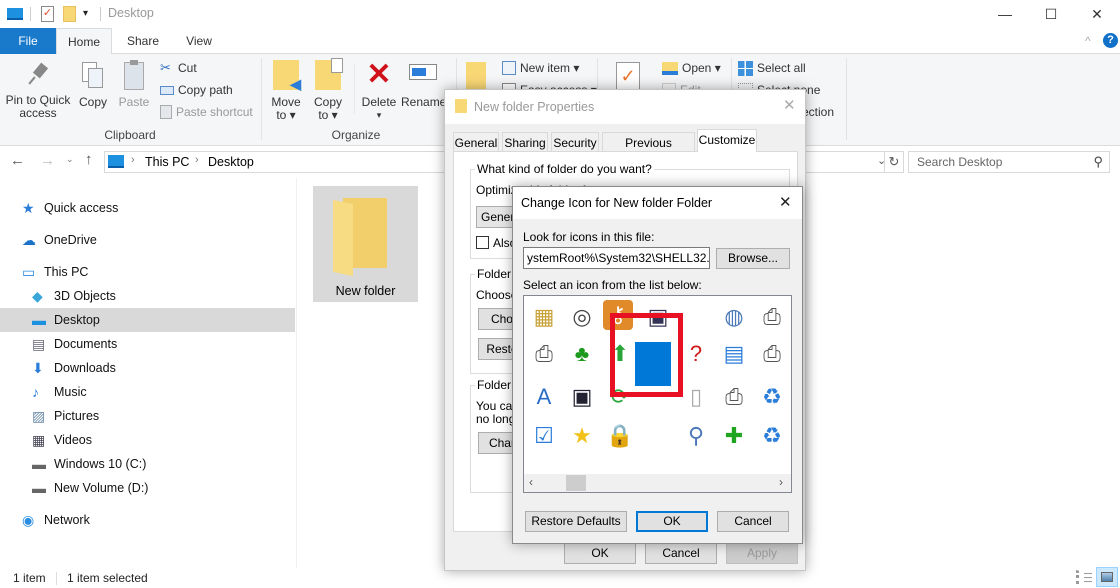 The width and height of the screenshot is (1120, 588). Describe the element at coordinates (616, 258) in the screenshot. I see `icon-file-input: ystemRoot%\System32\SHELL32.dll` at that location.